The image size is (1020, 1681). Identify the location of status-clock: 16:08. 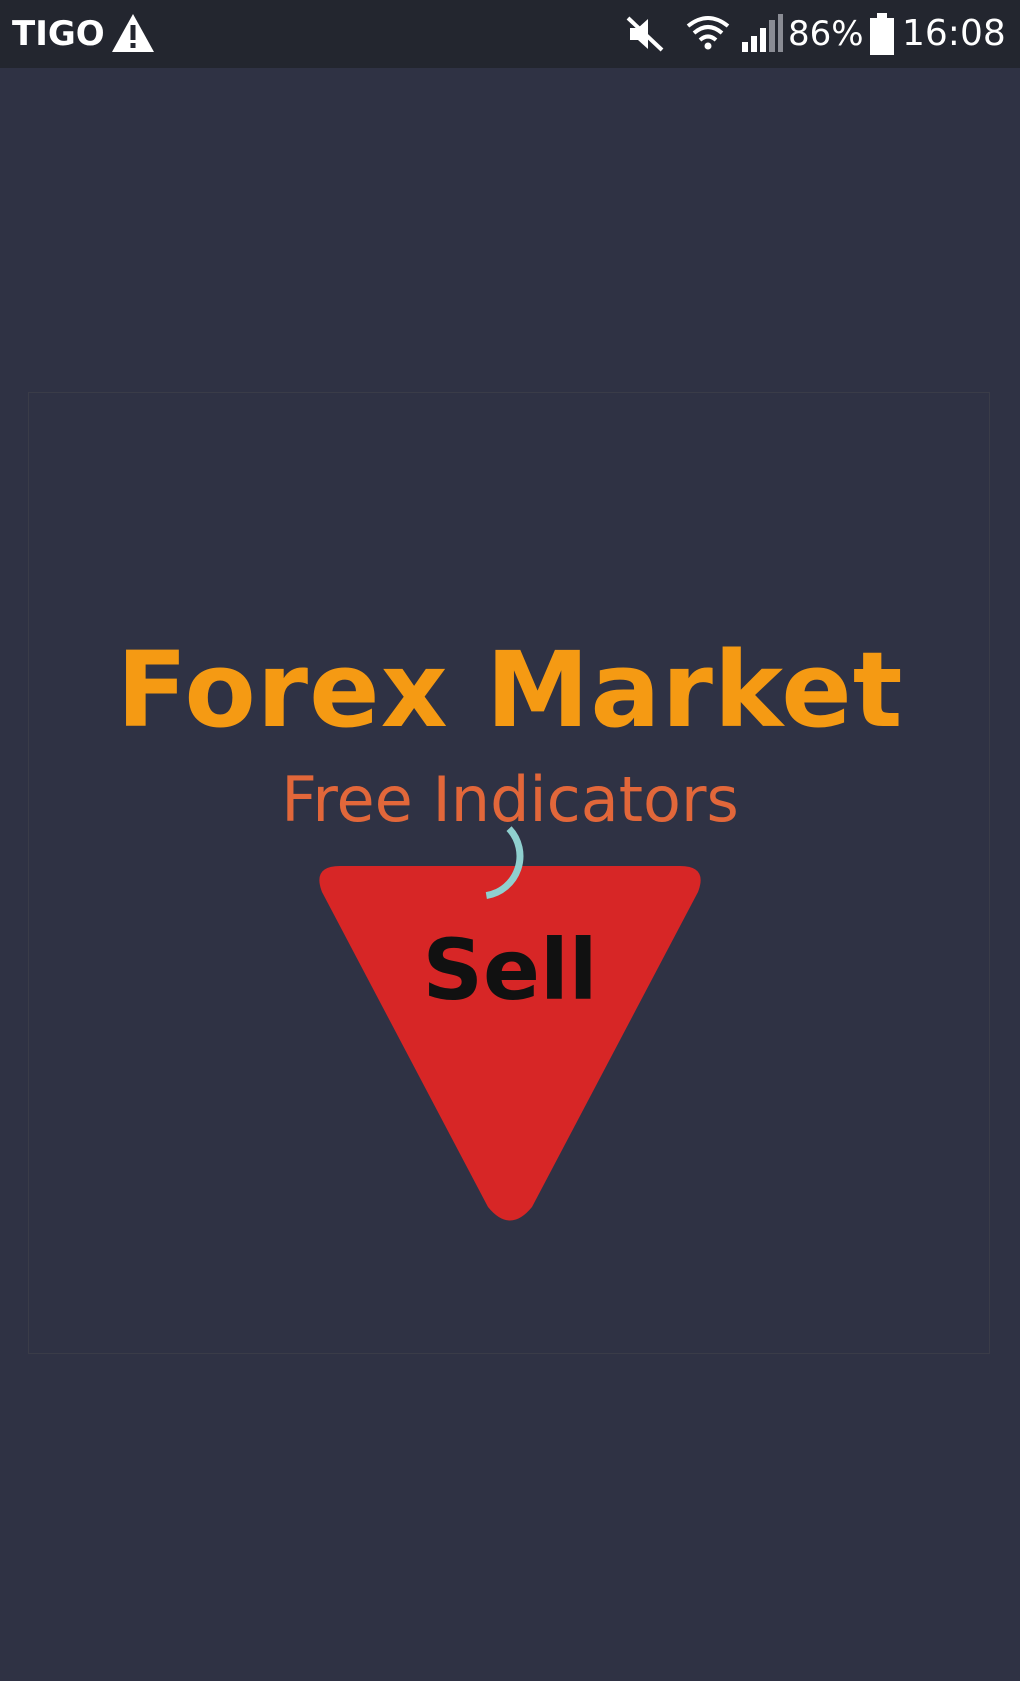
(954, 33).